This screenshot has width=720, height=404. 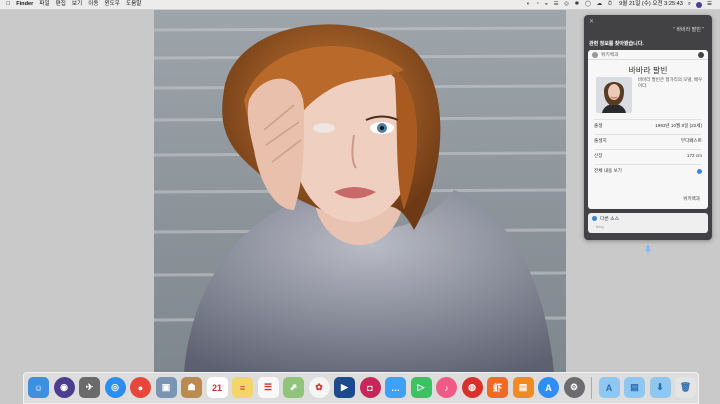 I want to click on downloads-folder-icon: ⬇, so click(x=660, y=387).